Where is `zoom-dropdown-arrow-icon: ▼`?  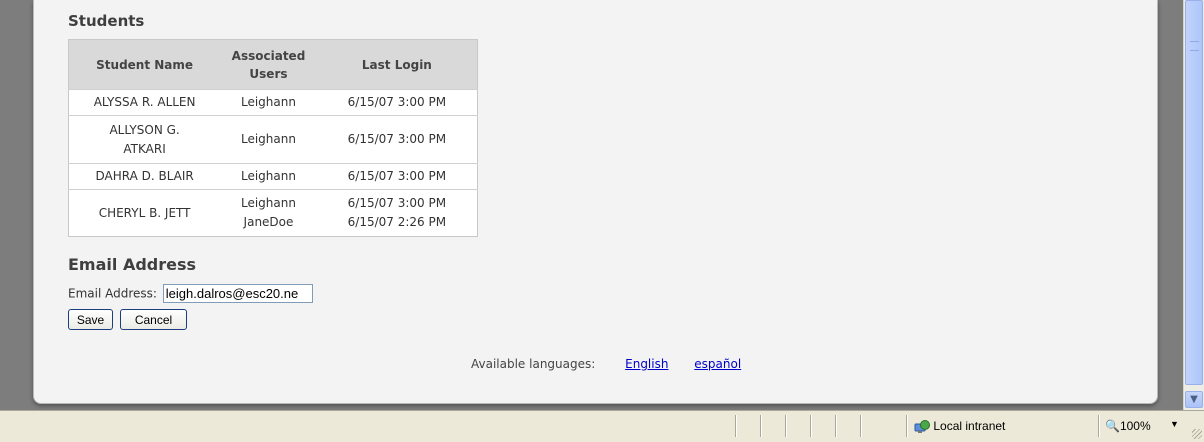
zoom-dropdown-arrow-icon: ▼ is located at coordinates (1174, 424).